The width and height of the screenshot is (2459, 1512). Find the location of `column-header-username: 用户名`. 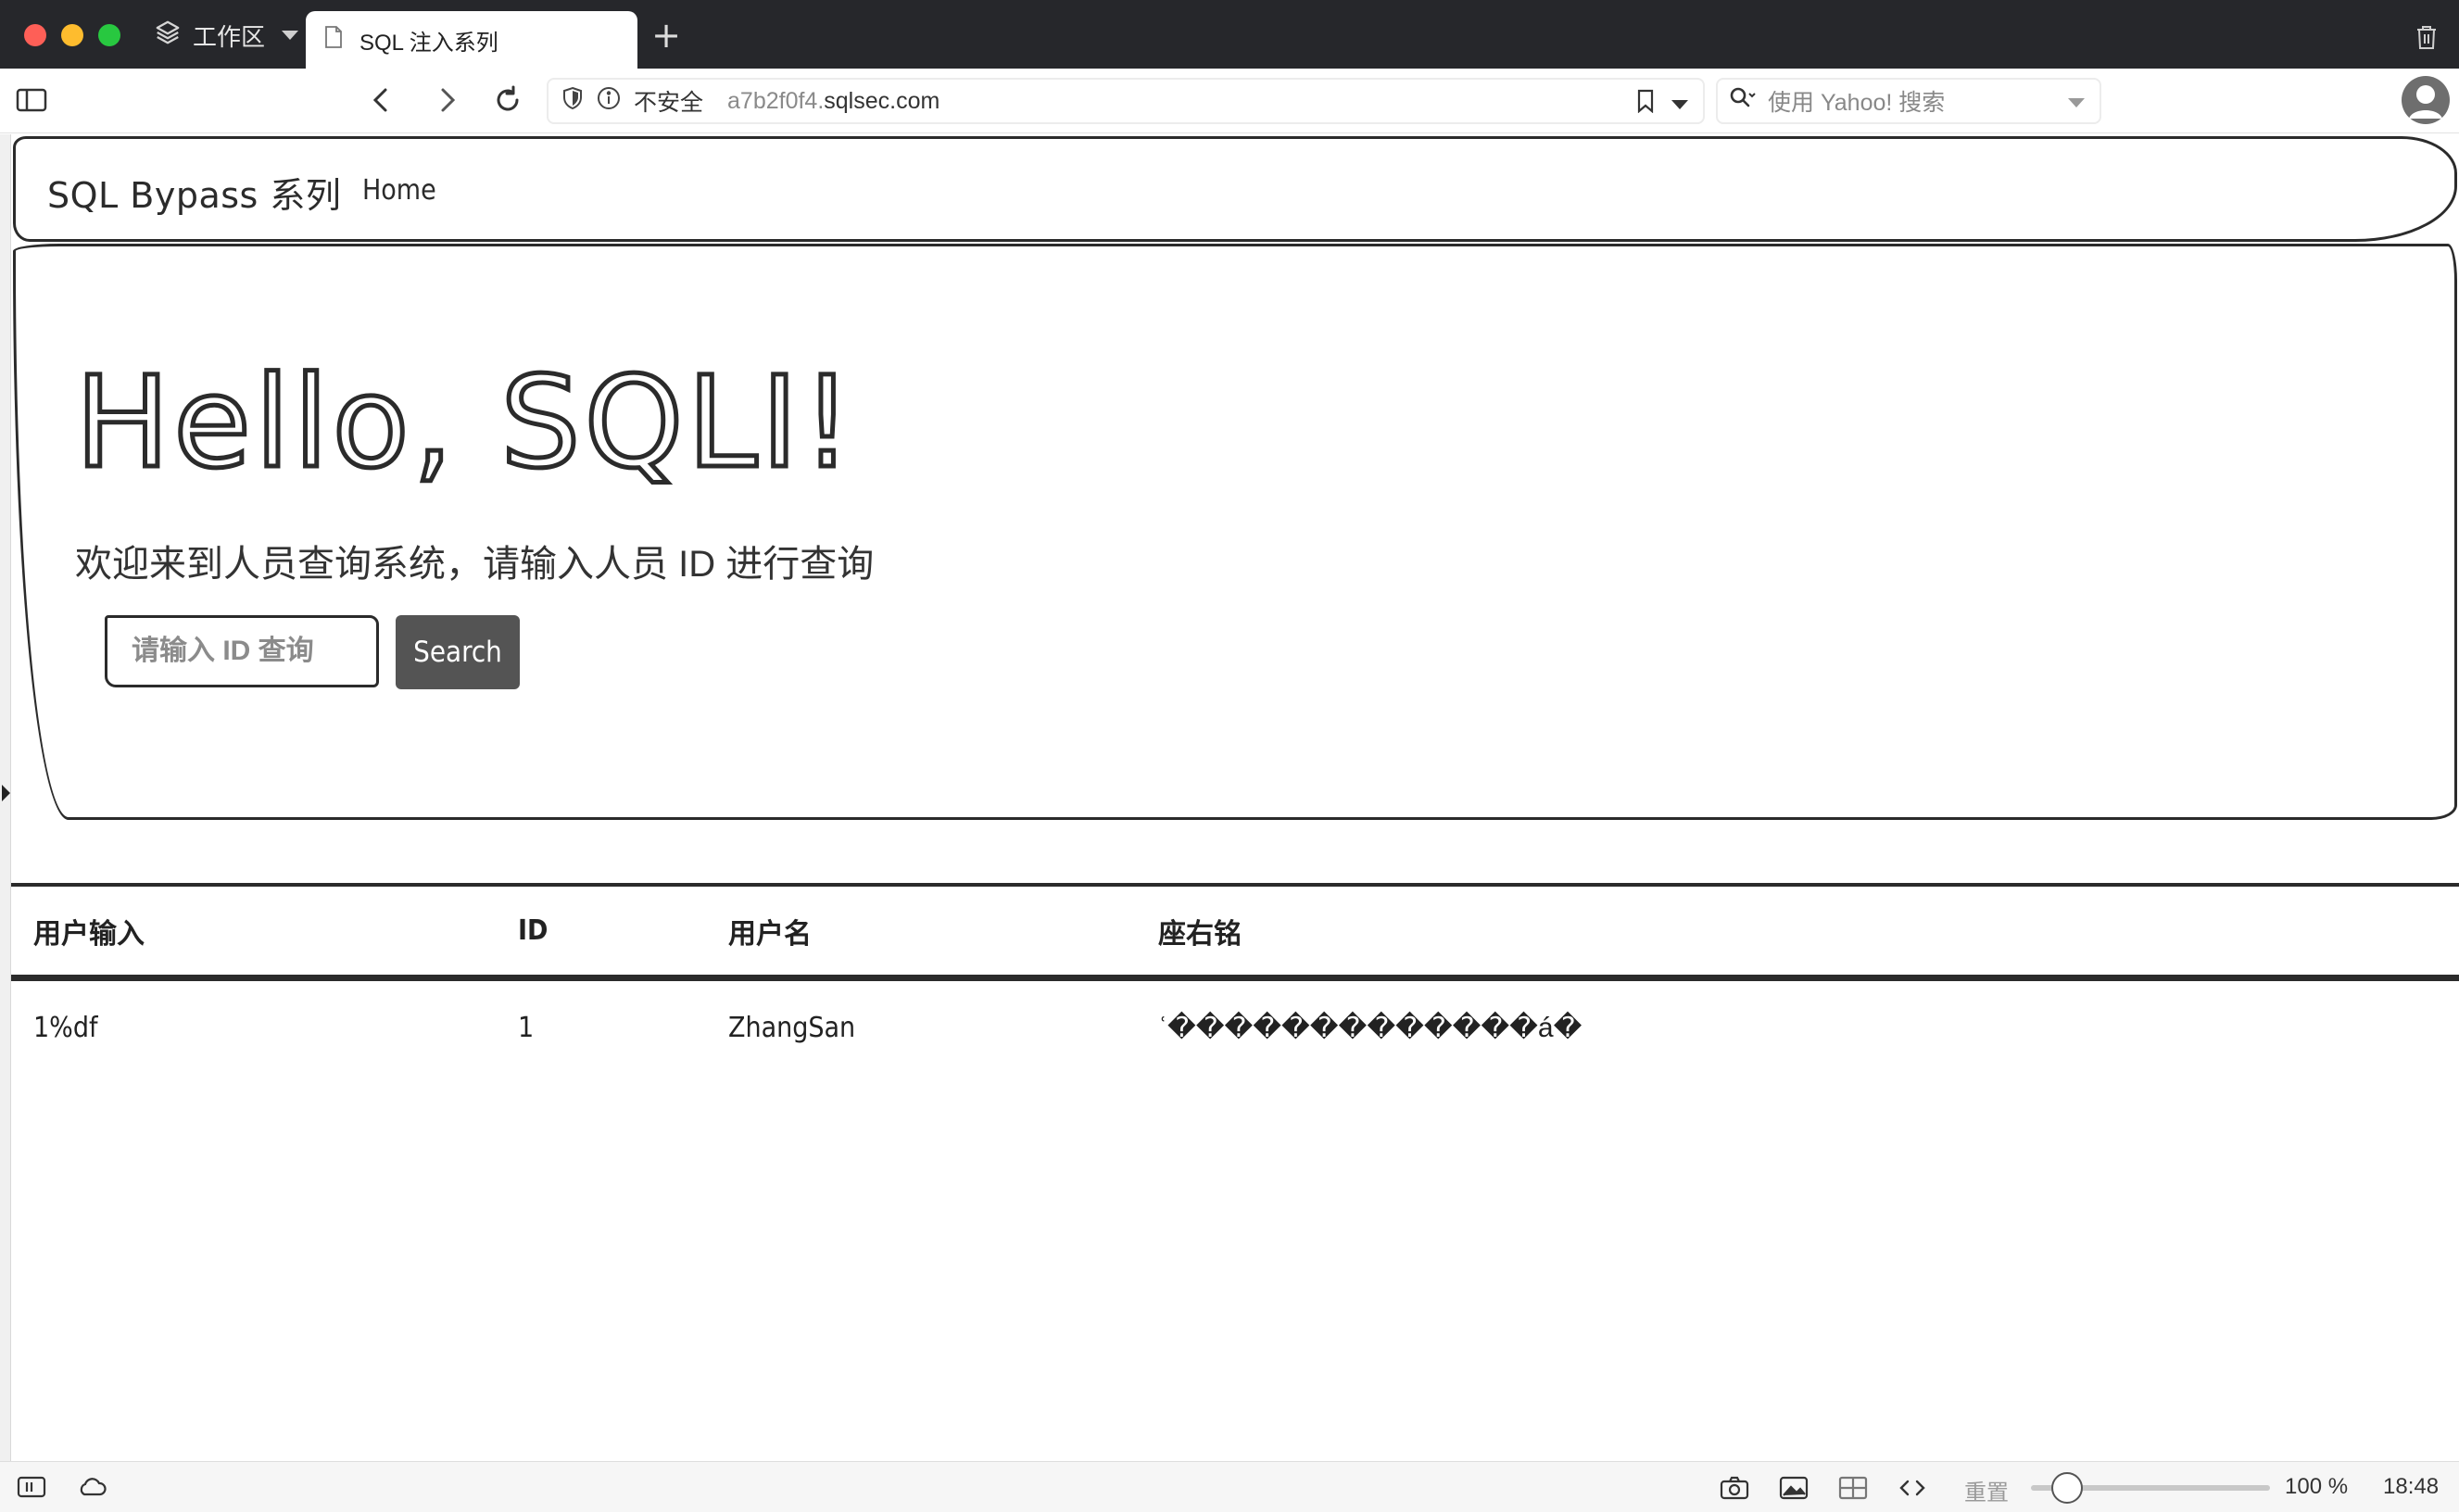

column-header-username: 用户名 is located at coordinates (770, 934).